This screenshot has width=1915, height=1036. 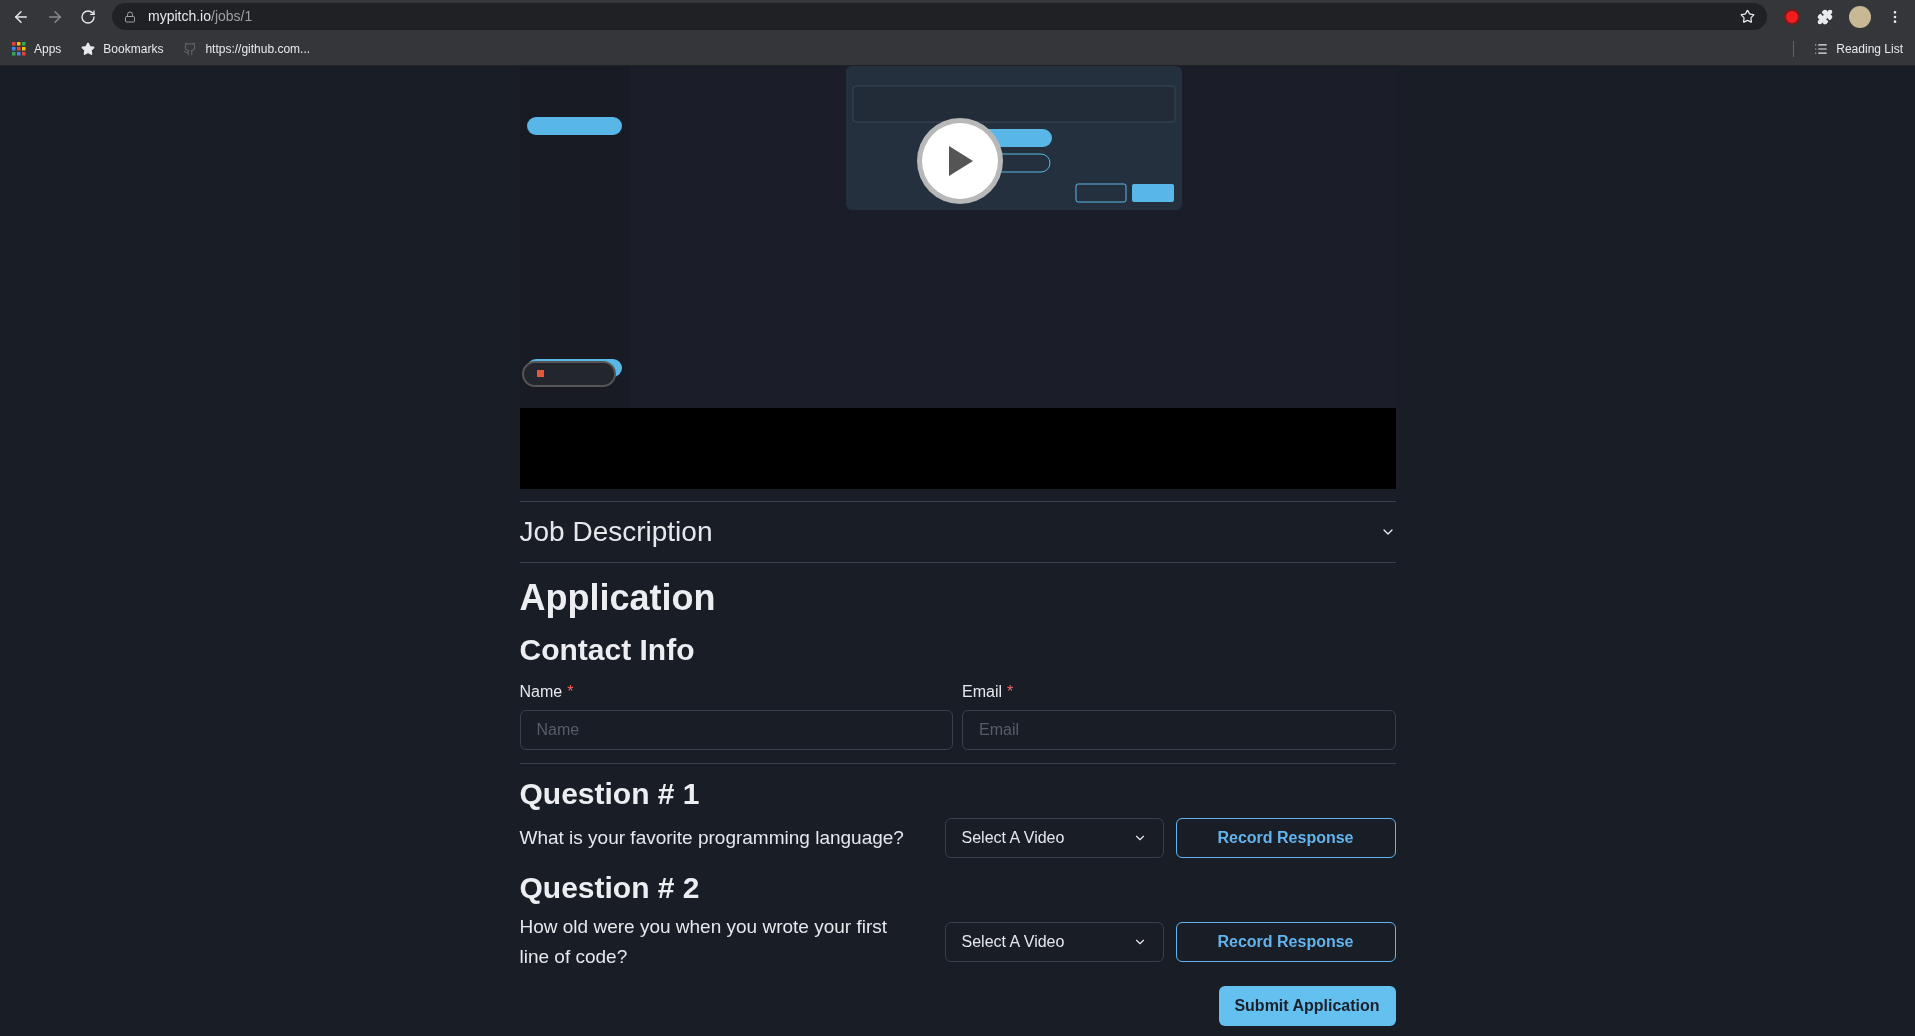 What do you see at coordinates (618, 598) in the screenshot?
I see `section-heading: Application` at bounding box center [618, 598].